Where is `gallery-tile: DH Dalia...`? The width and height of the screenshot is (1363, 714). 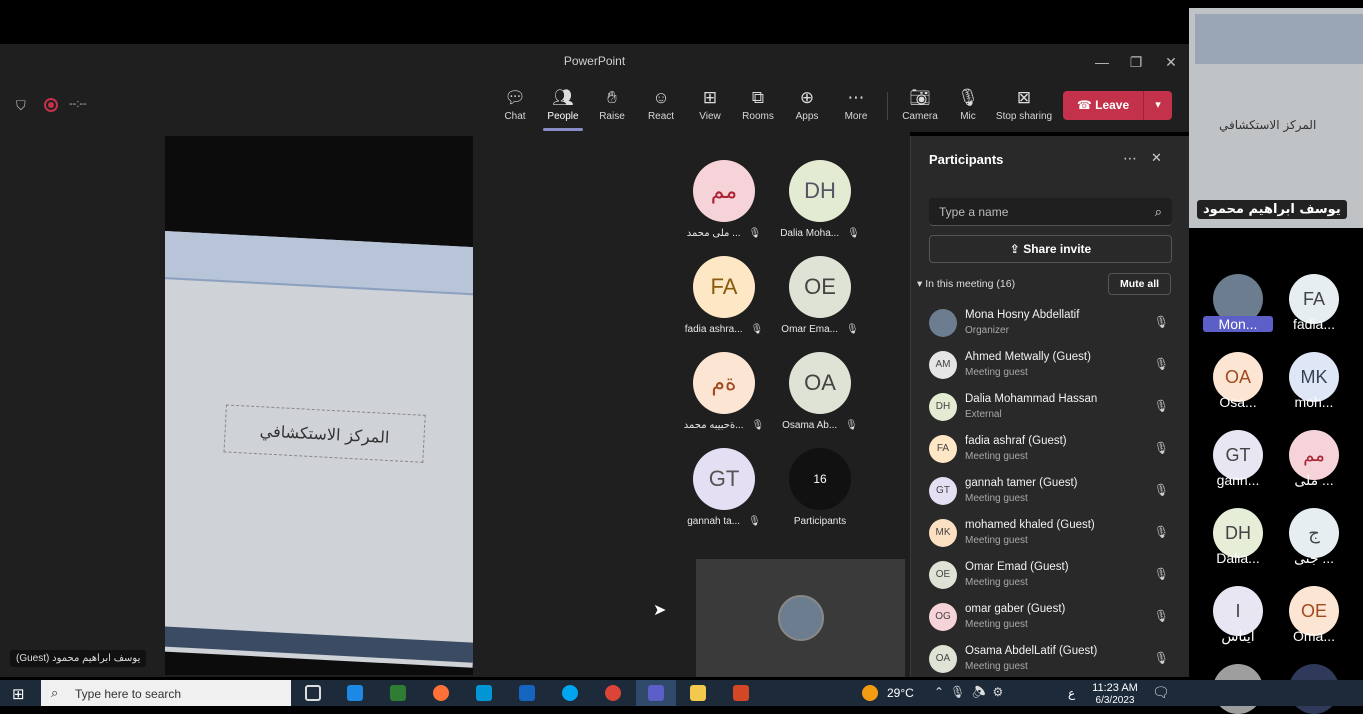
gallery-tile: DH Dalia... is located at coordinates (1238, 537).